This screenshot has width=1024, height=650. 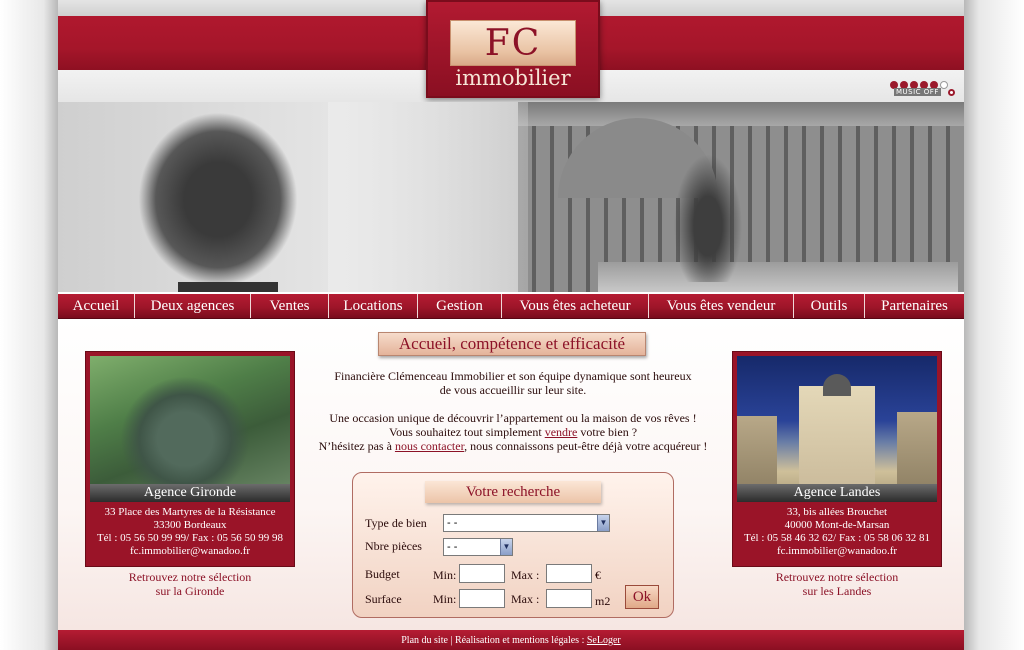 What do you see at coordinates (428, 197) in the screenshot?
I see `banner-fade` at bounding box center [428, 197].